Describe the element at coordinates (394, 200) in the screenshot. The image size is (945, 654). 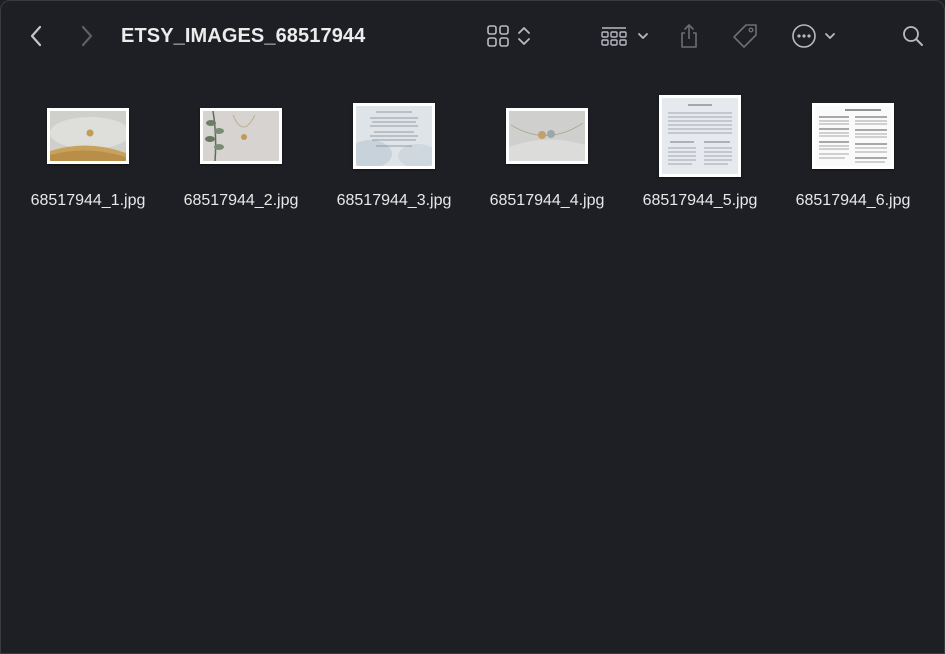
I see `file-name: 68517944_3.jpg` at that location.